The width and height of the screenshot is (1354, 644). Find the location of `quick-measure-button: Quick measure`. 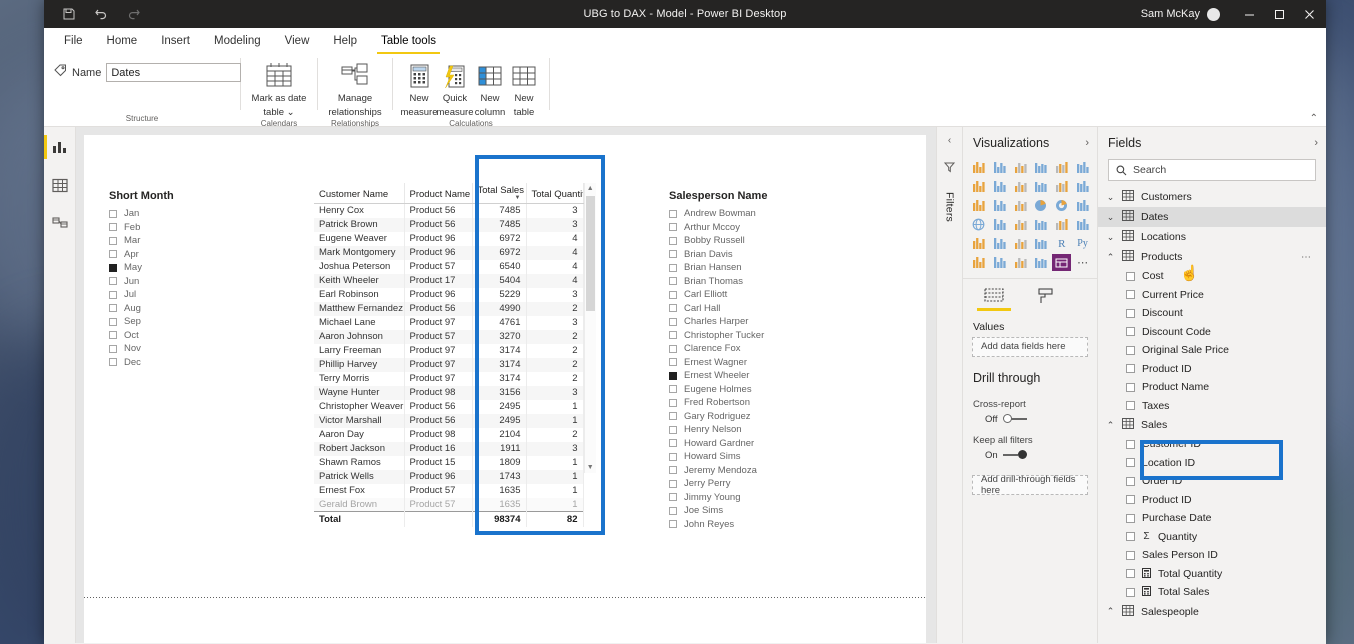

quick-measure-button: Quick measure is located at coordinates (455, 89).